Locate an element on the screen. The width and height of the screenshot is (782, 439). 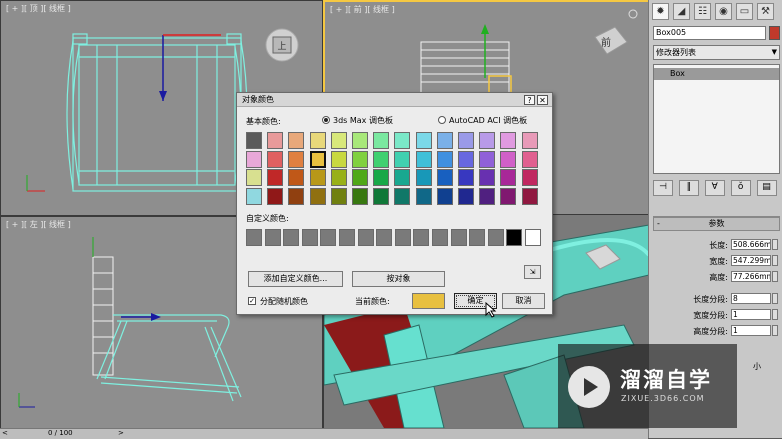
width-segs-input: 1 is located at coordinates (751, 314).